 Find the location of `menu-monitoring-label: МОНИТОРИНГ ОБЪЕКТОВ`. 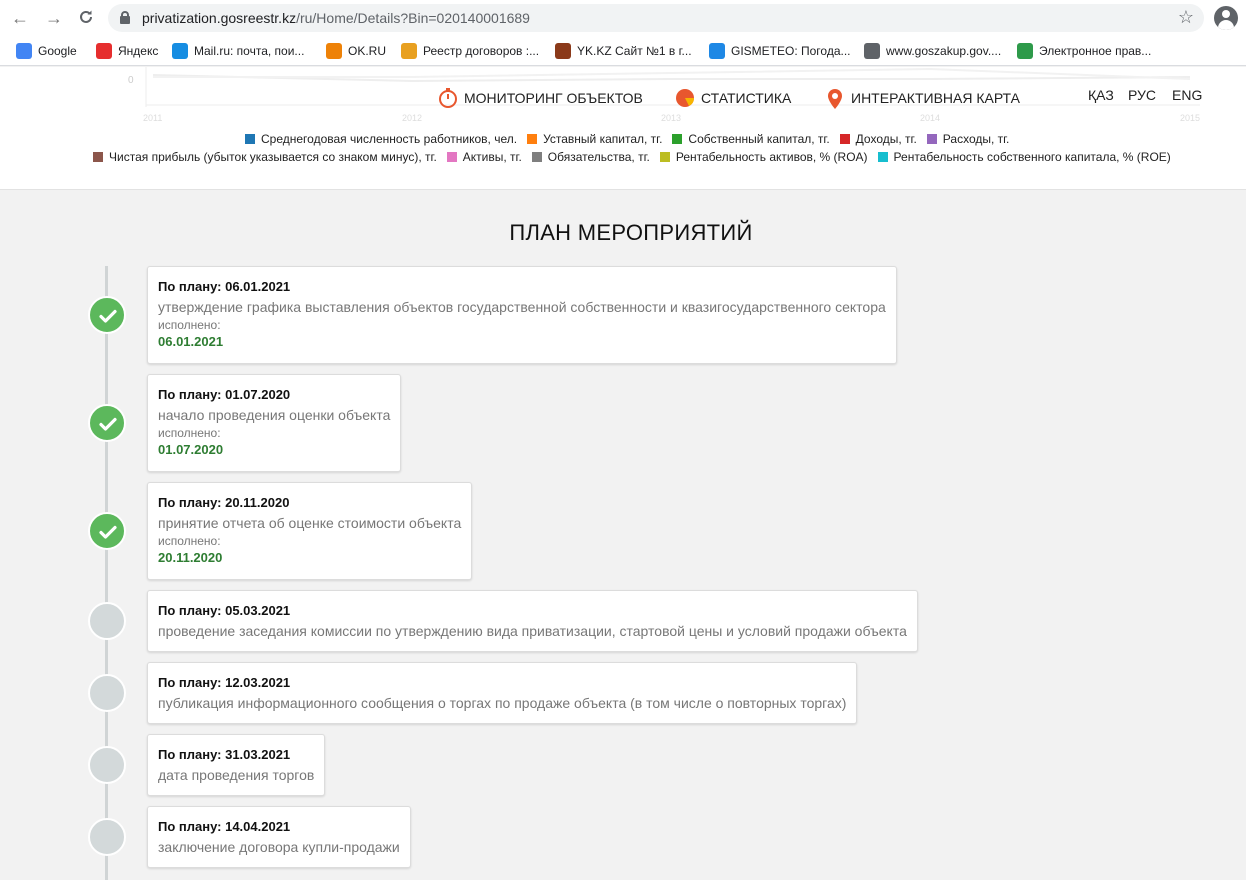

menu-monitoring-label: МОНИТОРИНГ ОБЪЕКТОВ is located at coordinates (553, 98).